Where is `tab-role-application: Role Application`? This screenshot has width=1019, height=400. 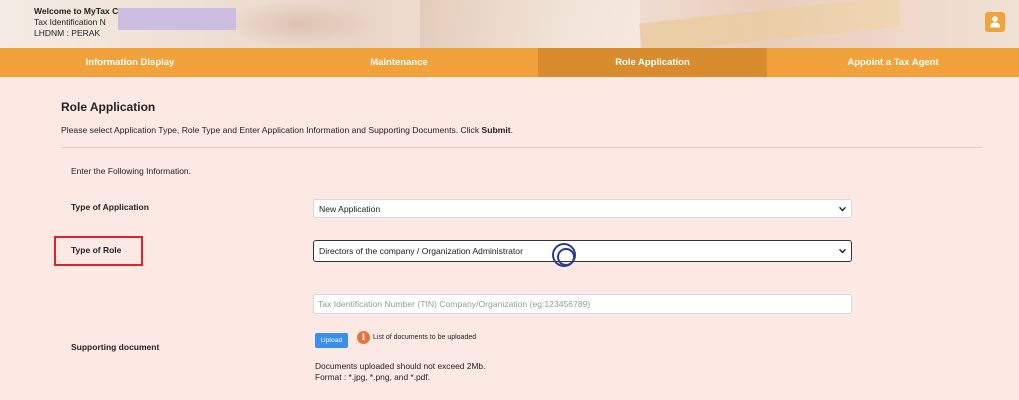 tab-role-application: Role Application is located at coordinates (652, 62).